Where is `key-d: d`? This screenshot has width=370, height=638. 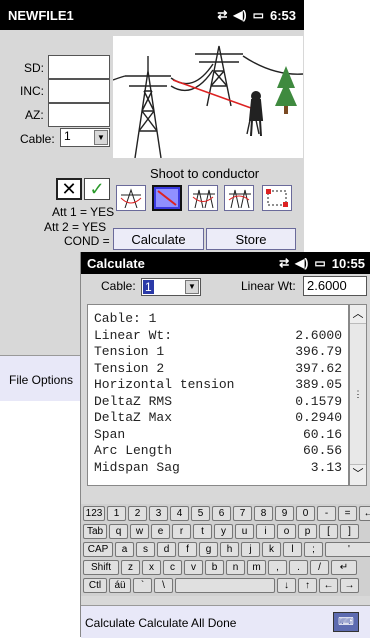
key-d: d is located at coordinates (166, 549).